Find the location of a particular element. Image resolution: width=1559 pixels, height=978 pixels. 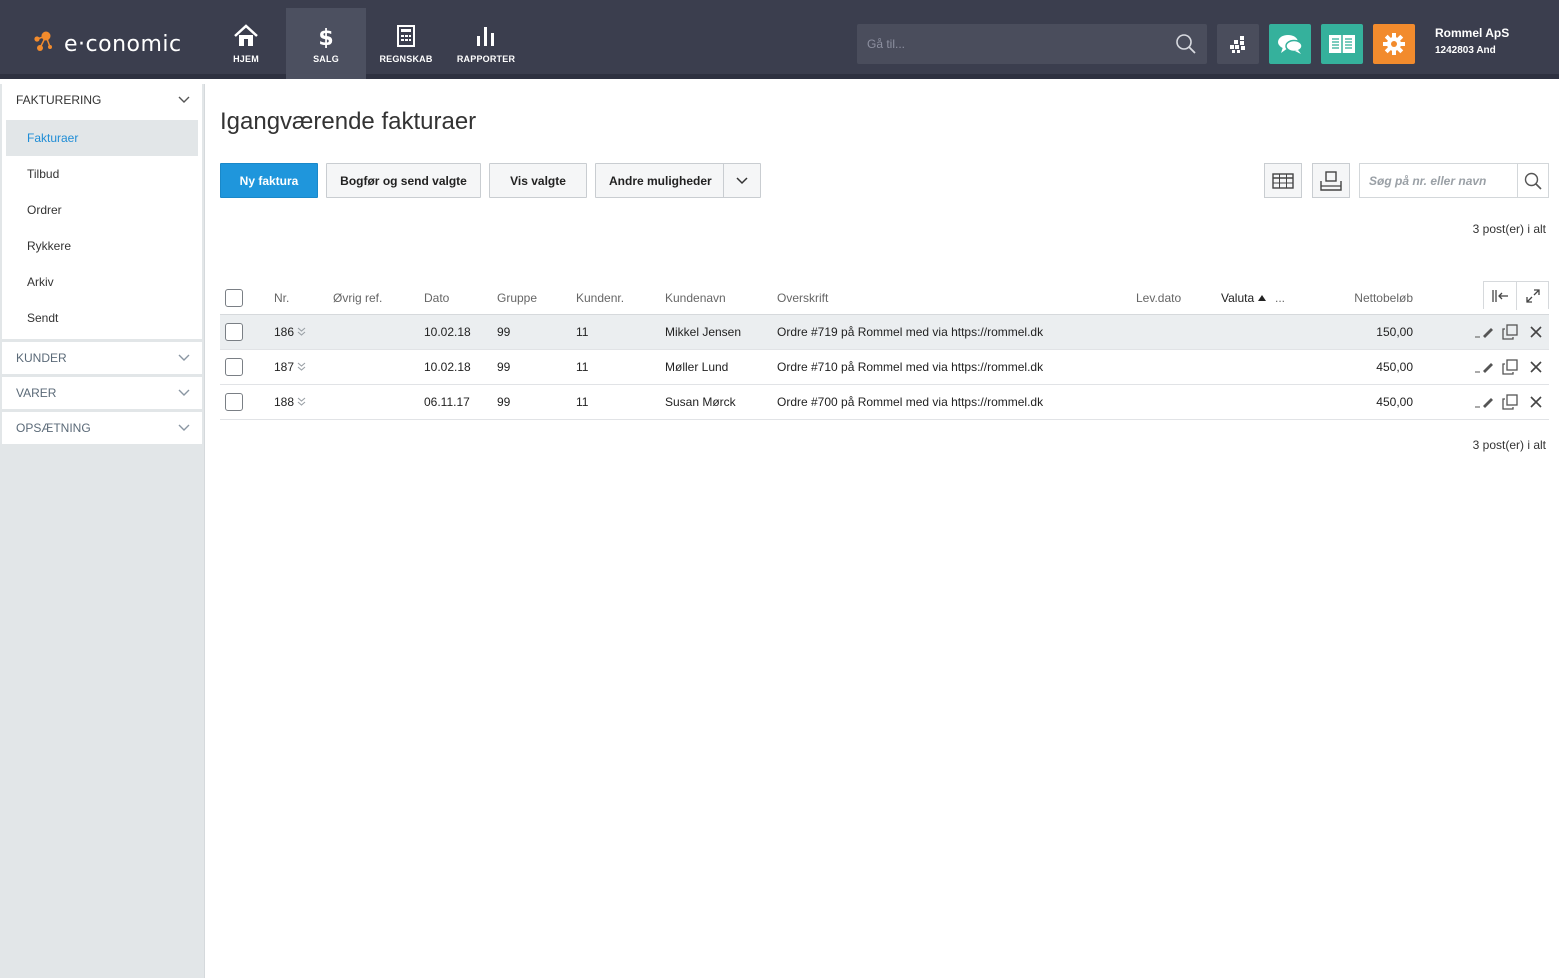

chat-button is located at coordinates (1290, 44).